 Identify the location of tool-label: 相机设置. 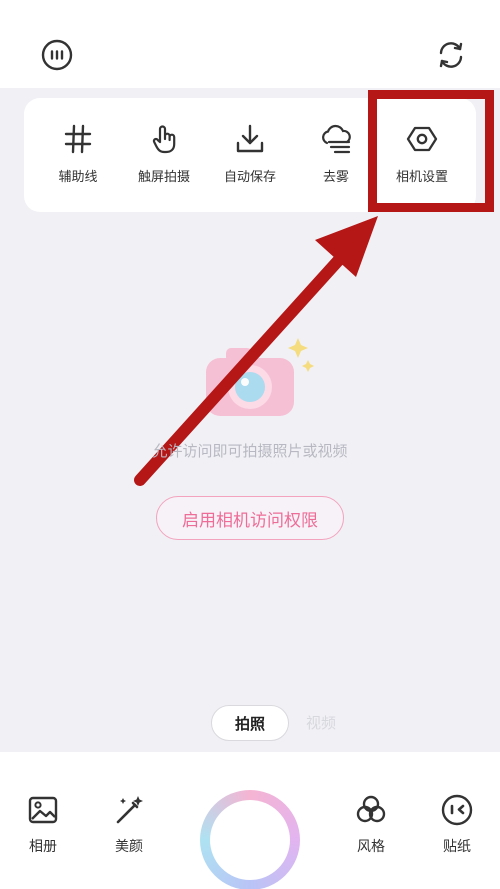
(421, 177).